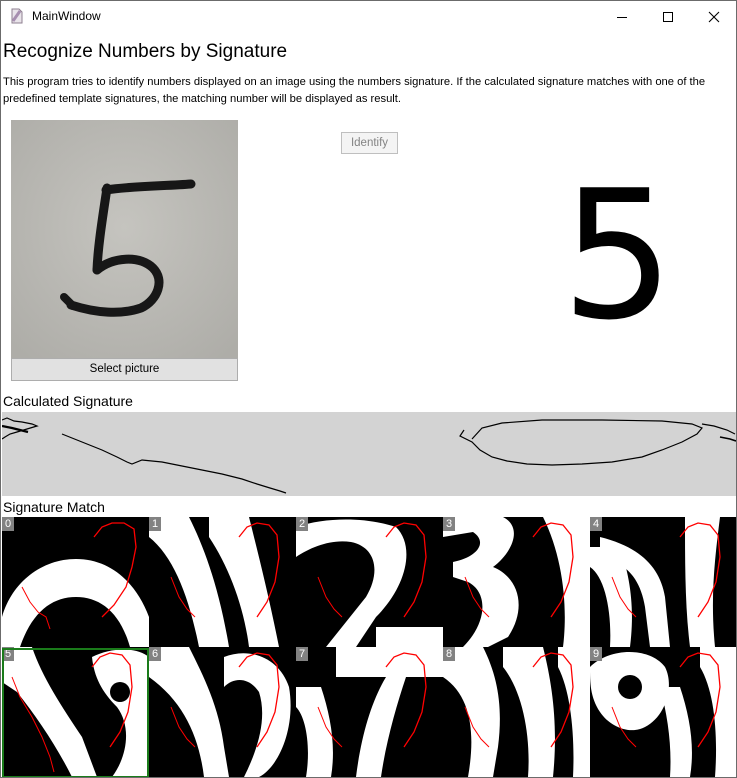 This screenshot has height=778, width=737. I want to click on calculated-signature-plot, so click(368, 454).